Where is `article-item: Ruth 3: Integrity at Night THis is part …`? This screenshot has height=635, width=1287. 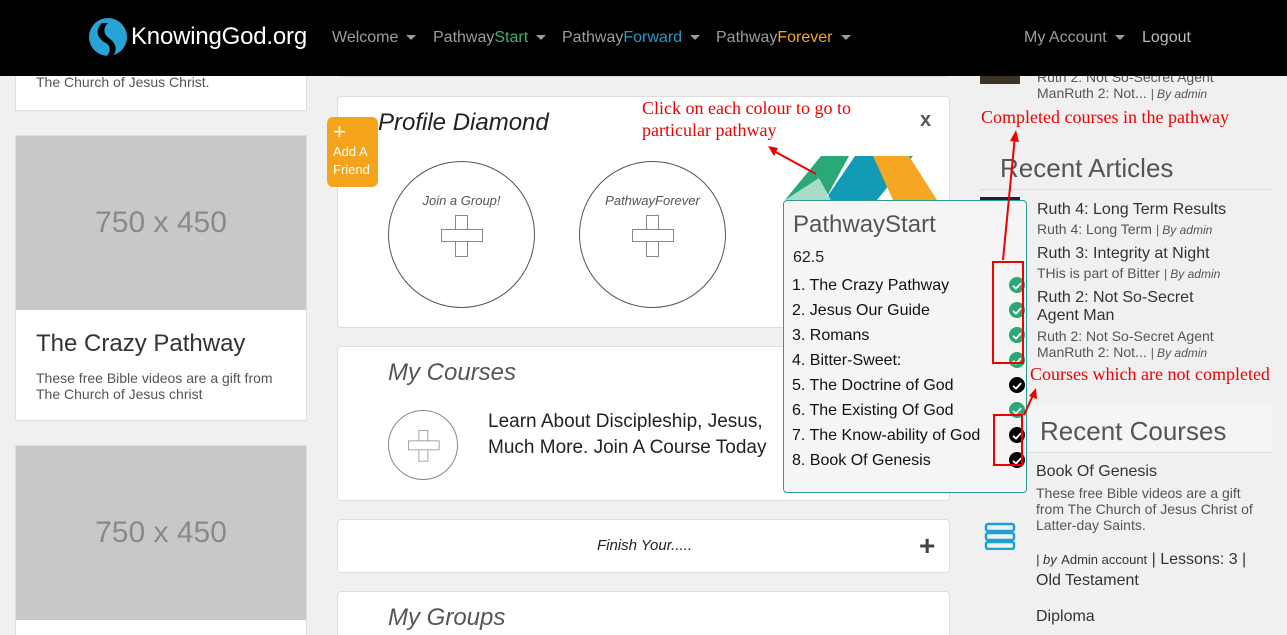
article-item: Ruth 3: Integrity at Night THis is part … is located at coordinates (1154, 263).